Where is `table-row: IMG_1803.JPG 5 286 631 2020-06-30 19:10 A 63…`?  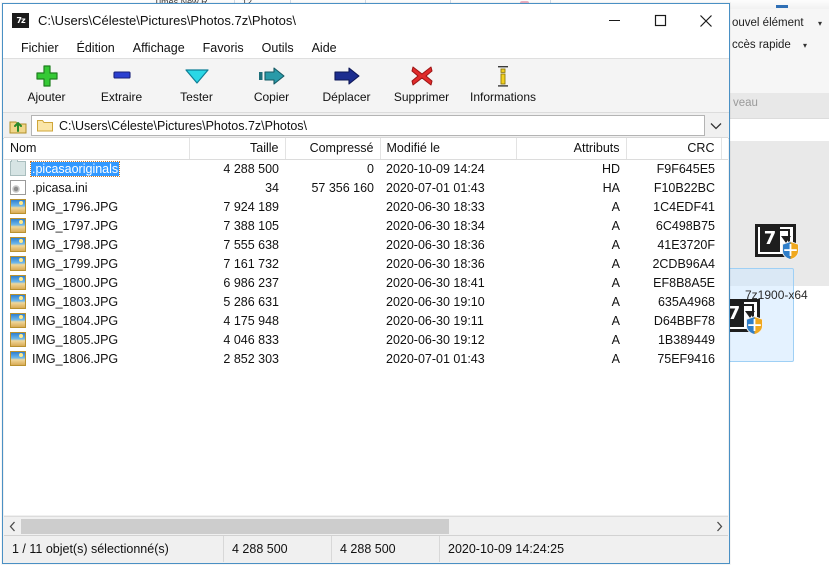
table-row: IMG_1803.JPG 5 286 631 2020-06-30 19:10 A 63… is located at coordinates (366, 301).